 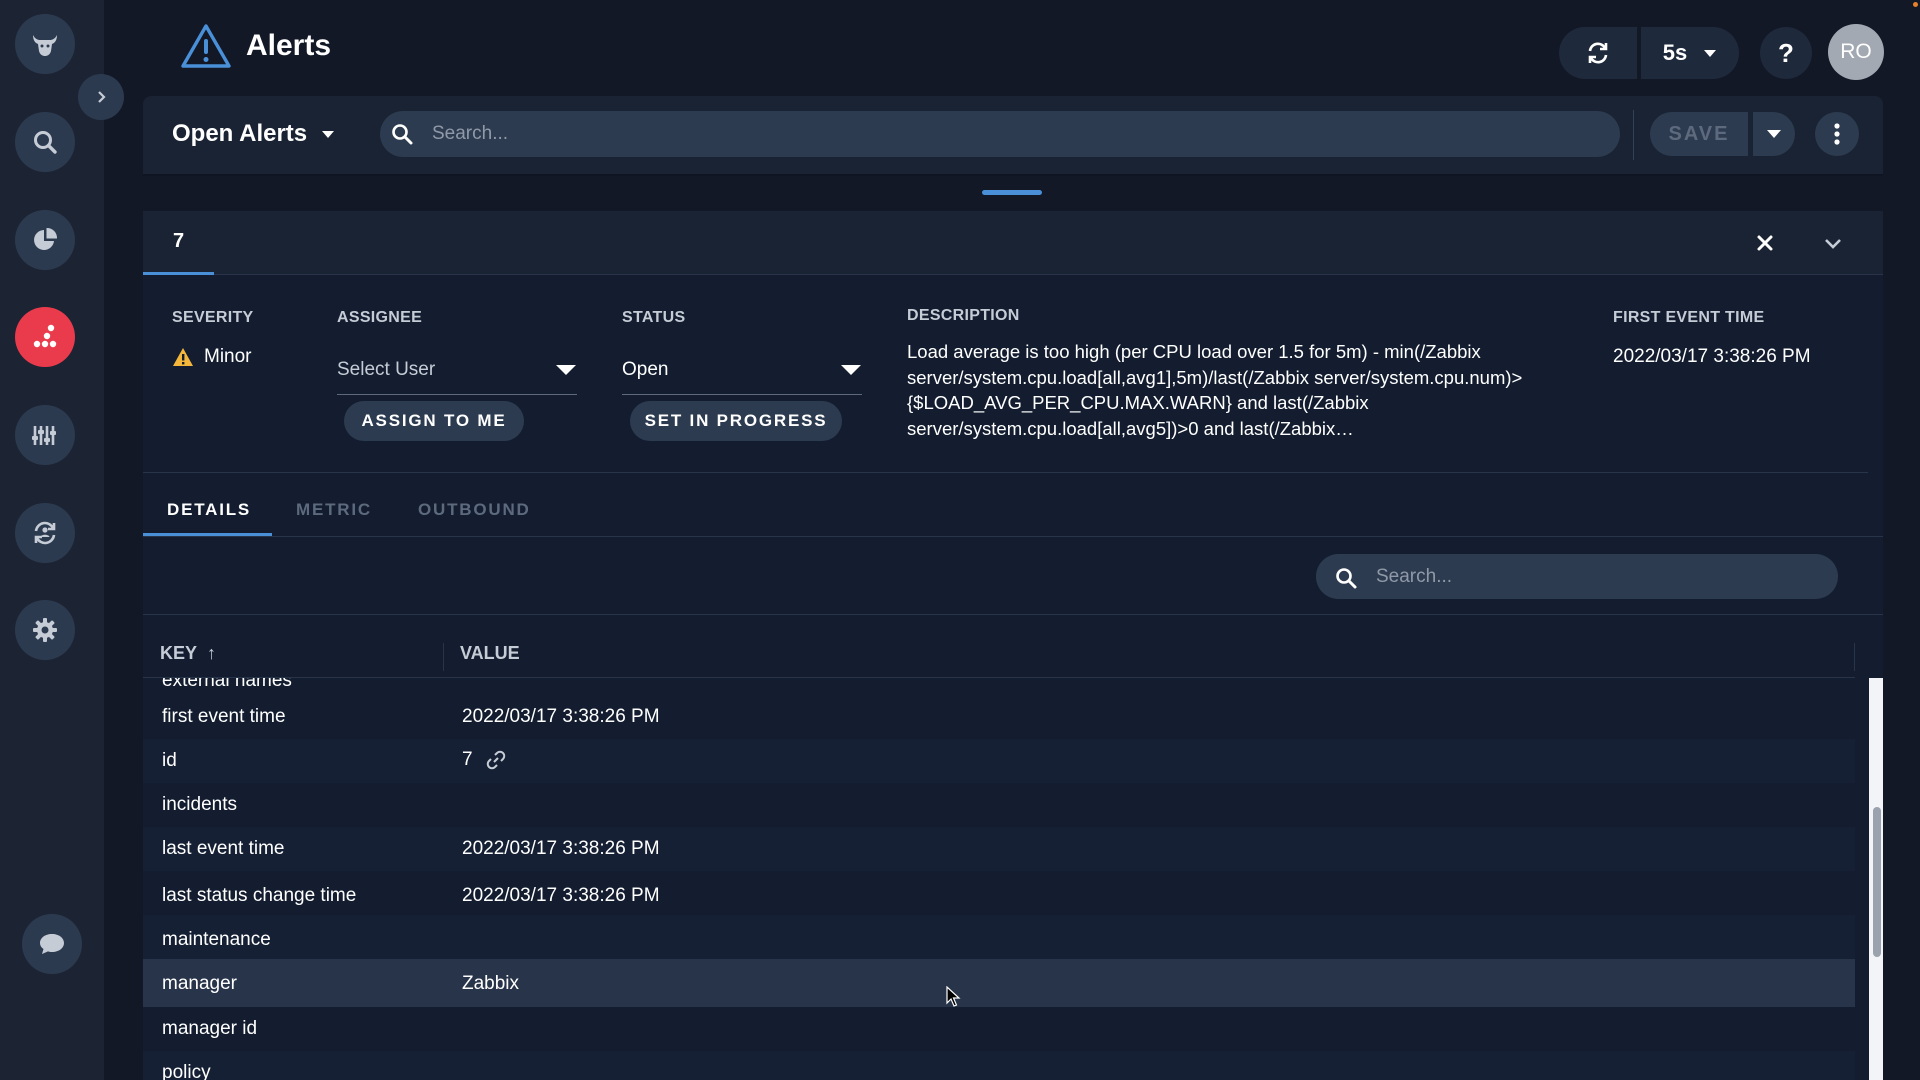 What do you see at coordinates (1877, 882) in the screenshot?
I see `table-scrollbar-thumb` at bounding box center [1877, 882].